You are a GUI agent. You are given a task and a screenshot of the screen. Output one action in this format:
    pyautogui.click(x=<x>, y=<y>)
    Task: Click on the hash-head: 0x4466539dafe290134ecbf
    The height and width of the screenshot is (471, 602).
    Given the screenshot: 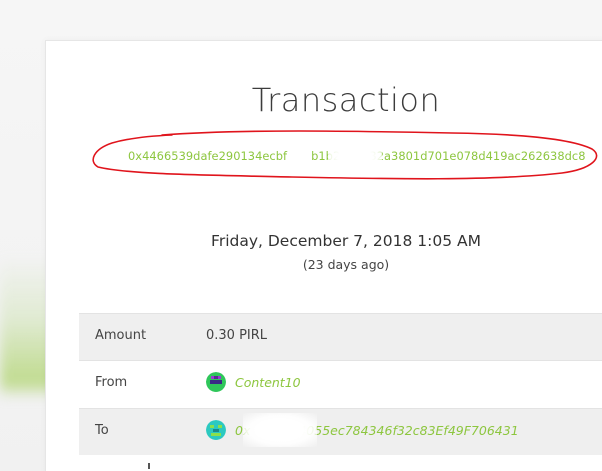 What is the action you would take?
    pyautogui.click(x=208, y=156)
    